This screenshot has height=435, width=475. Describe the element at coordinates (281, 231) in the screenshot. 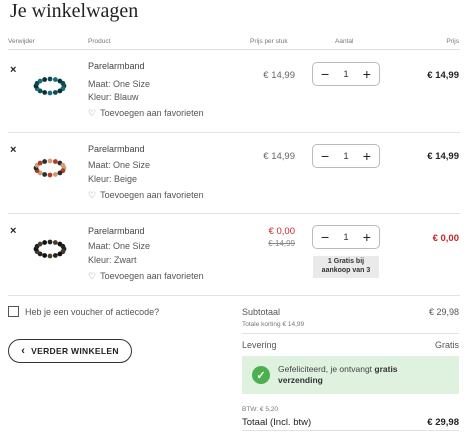

I see `unit-price: € 0,00` at that location.